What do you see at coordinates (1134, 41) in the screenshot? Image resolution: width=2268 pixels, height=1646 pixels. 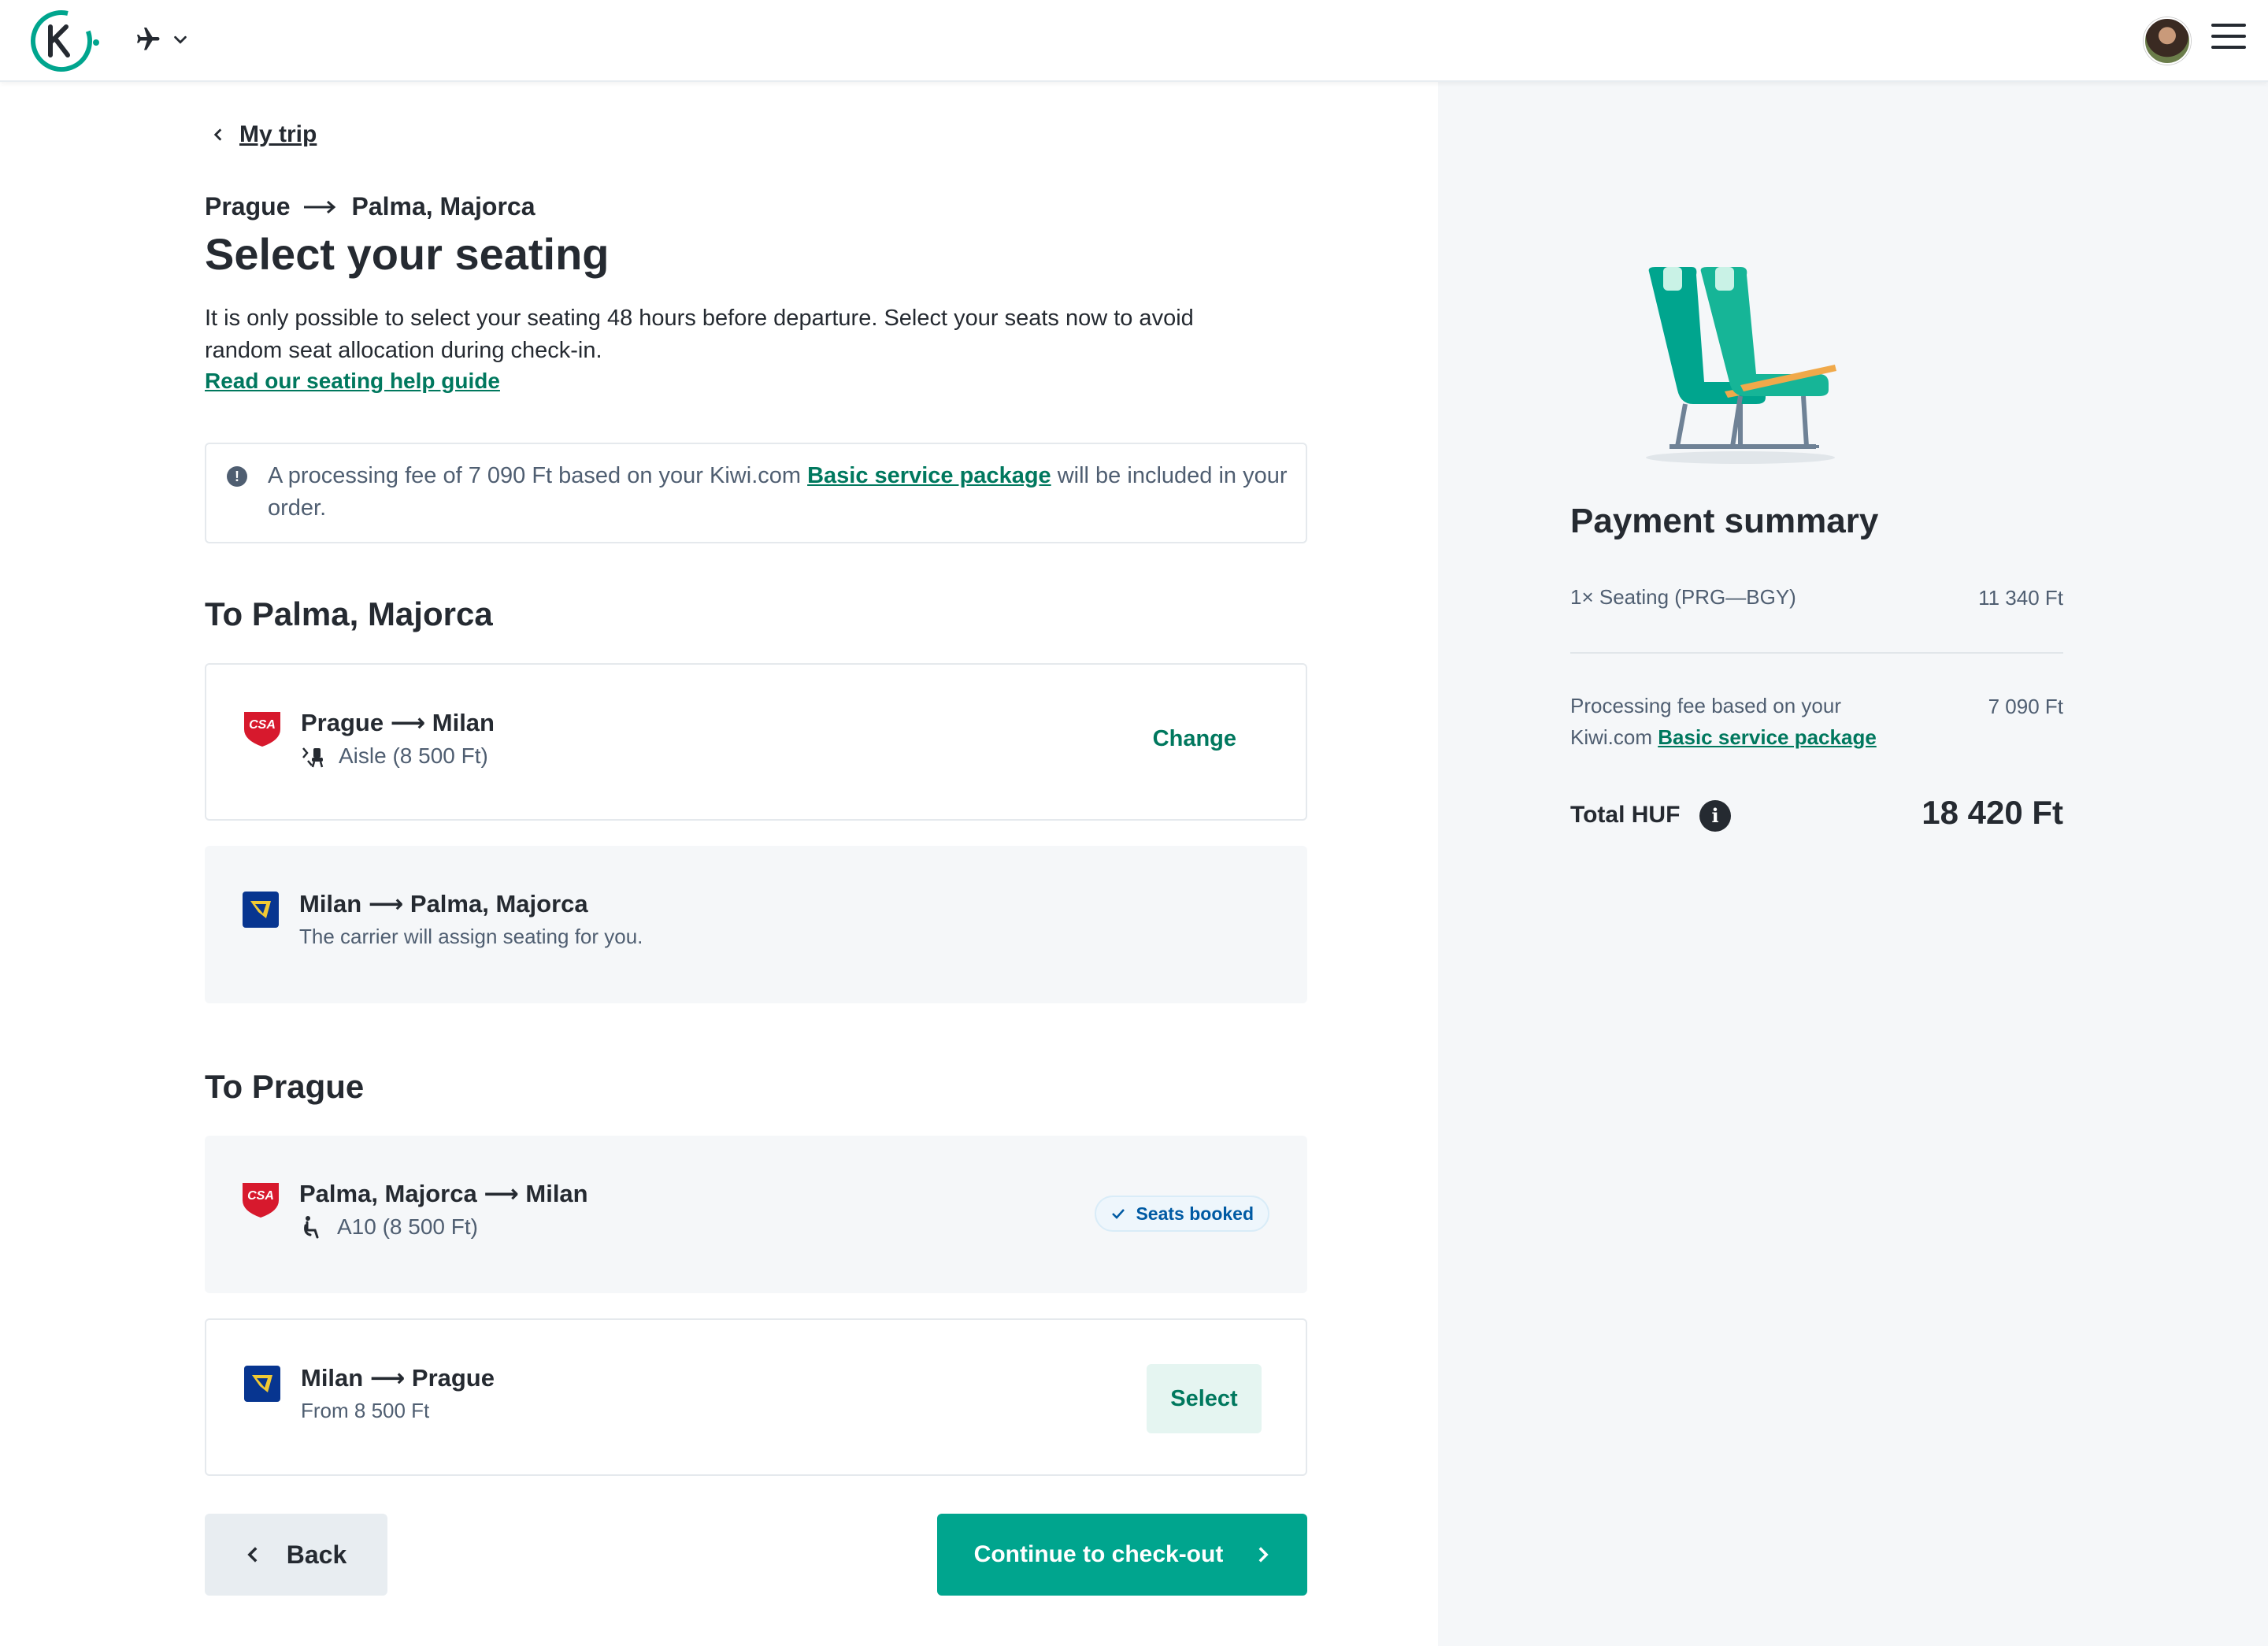 I see `top-bar` at bounding box center [1134, 41].